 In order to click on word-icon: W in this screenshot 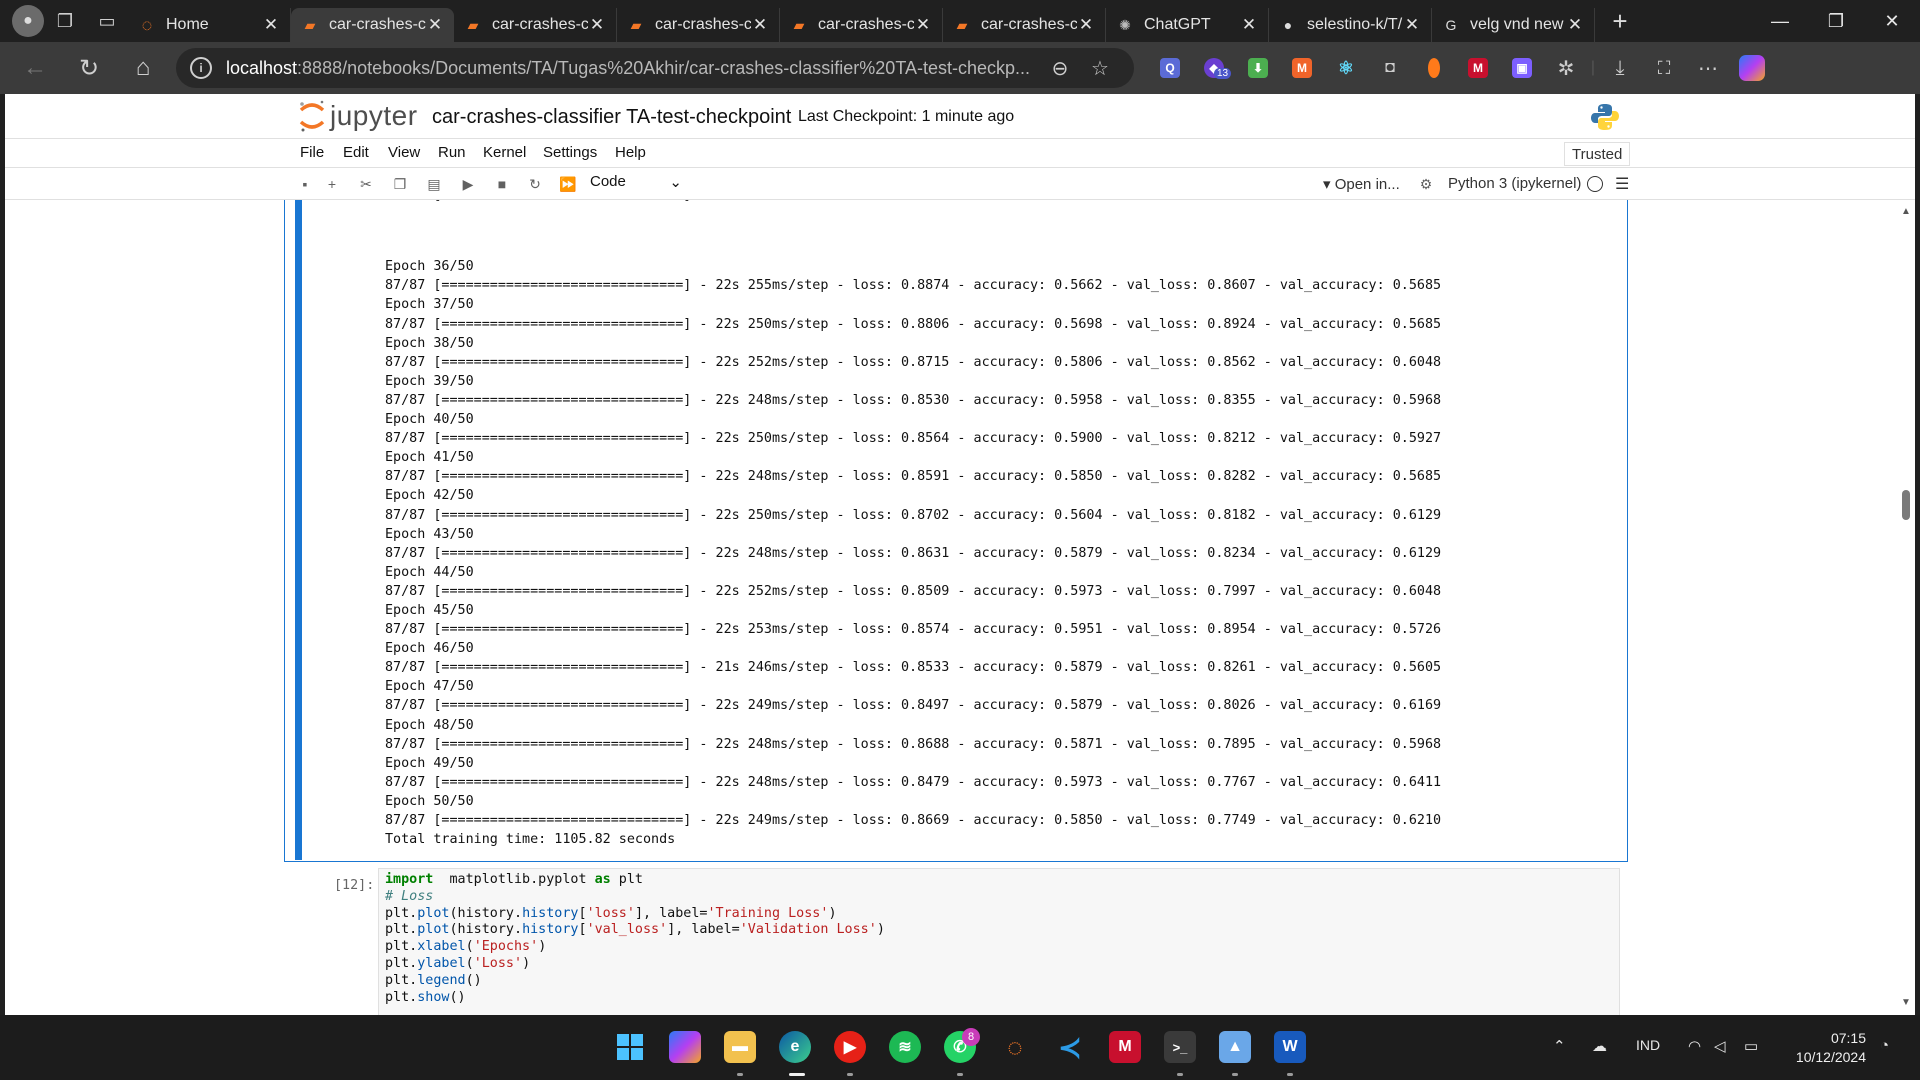, I will do `click(1290, 1047)`.